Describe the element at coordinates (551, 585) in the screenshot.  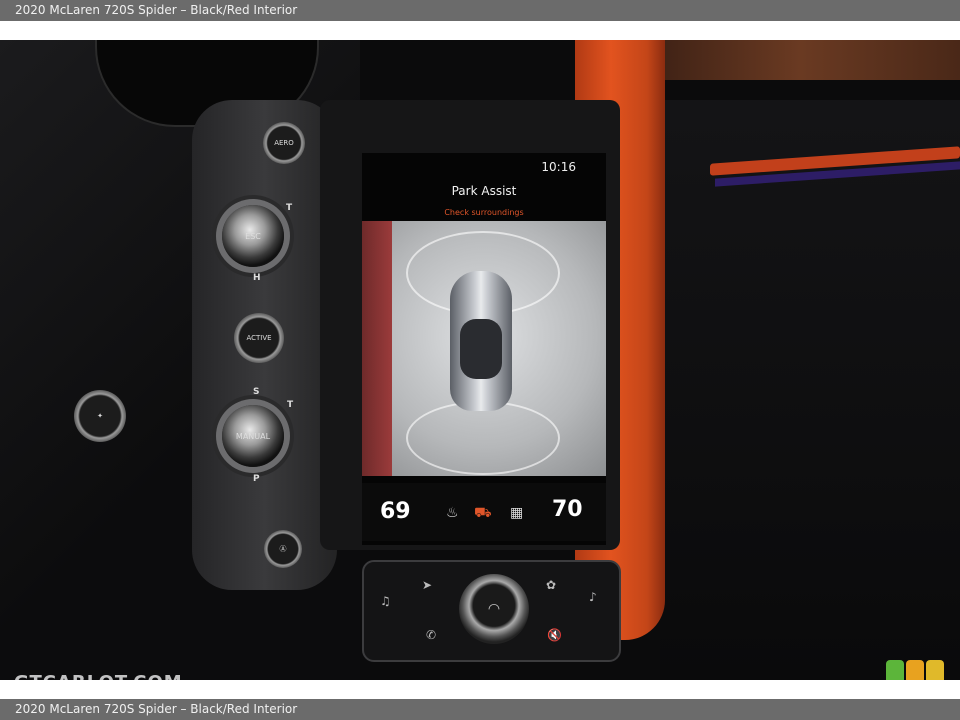
I see `fan-icon: ✿` at that location.